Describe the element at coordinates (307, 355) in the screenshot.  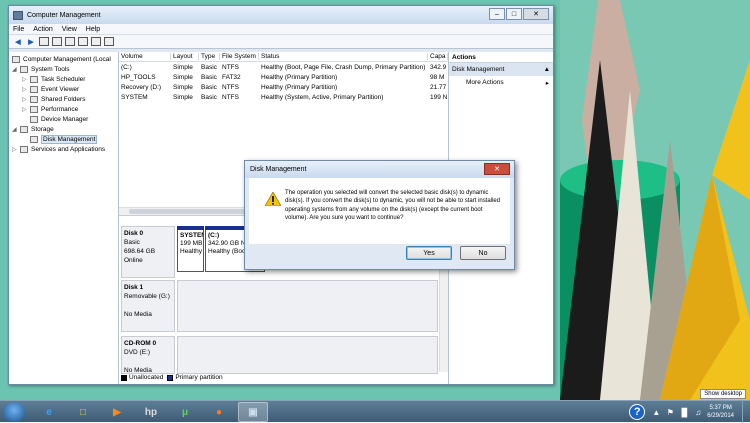
I see `cdrom-0-space` at that location.